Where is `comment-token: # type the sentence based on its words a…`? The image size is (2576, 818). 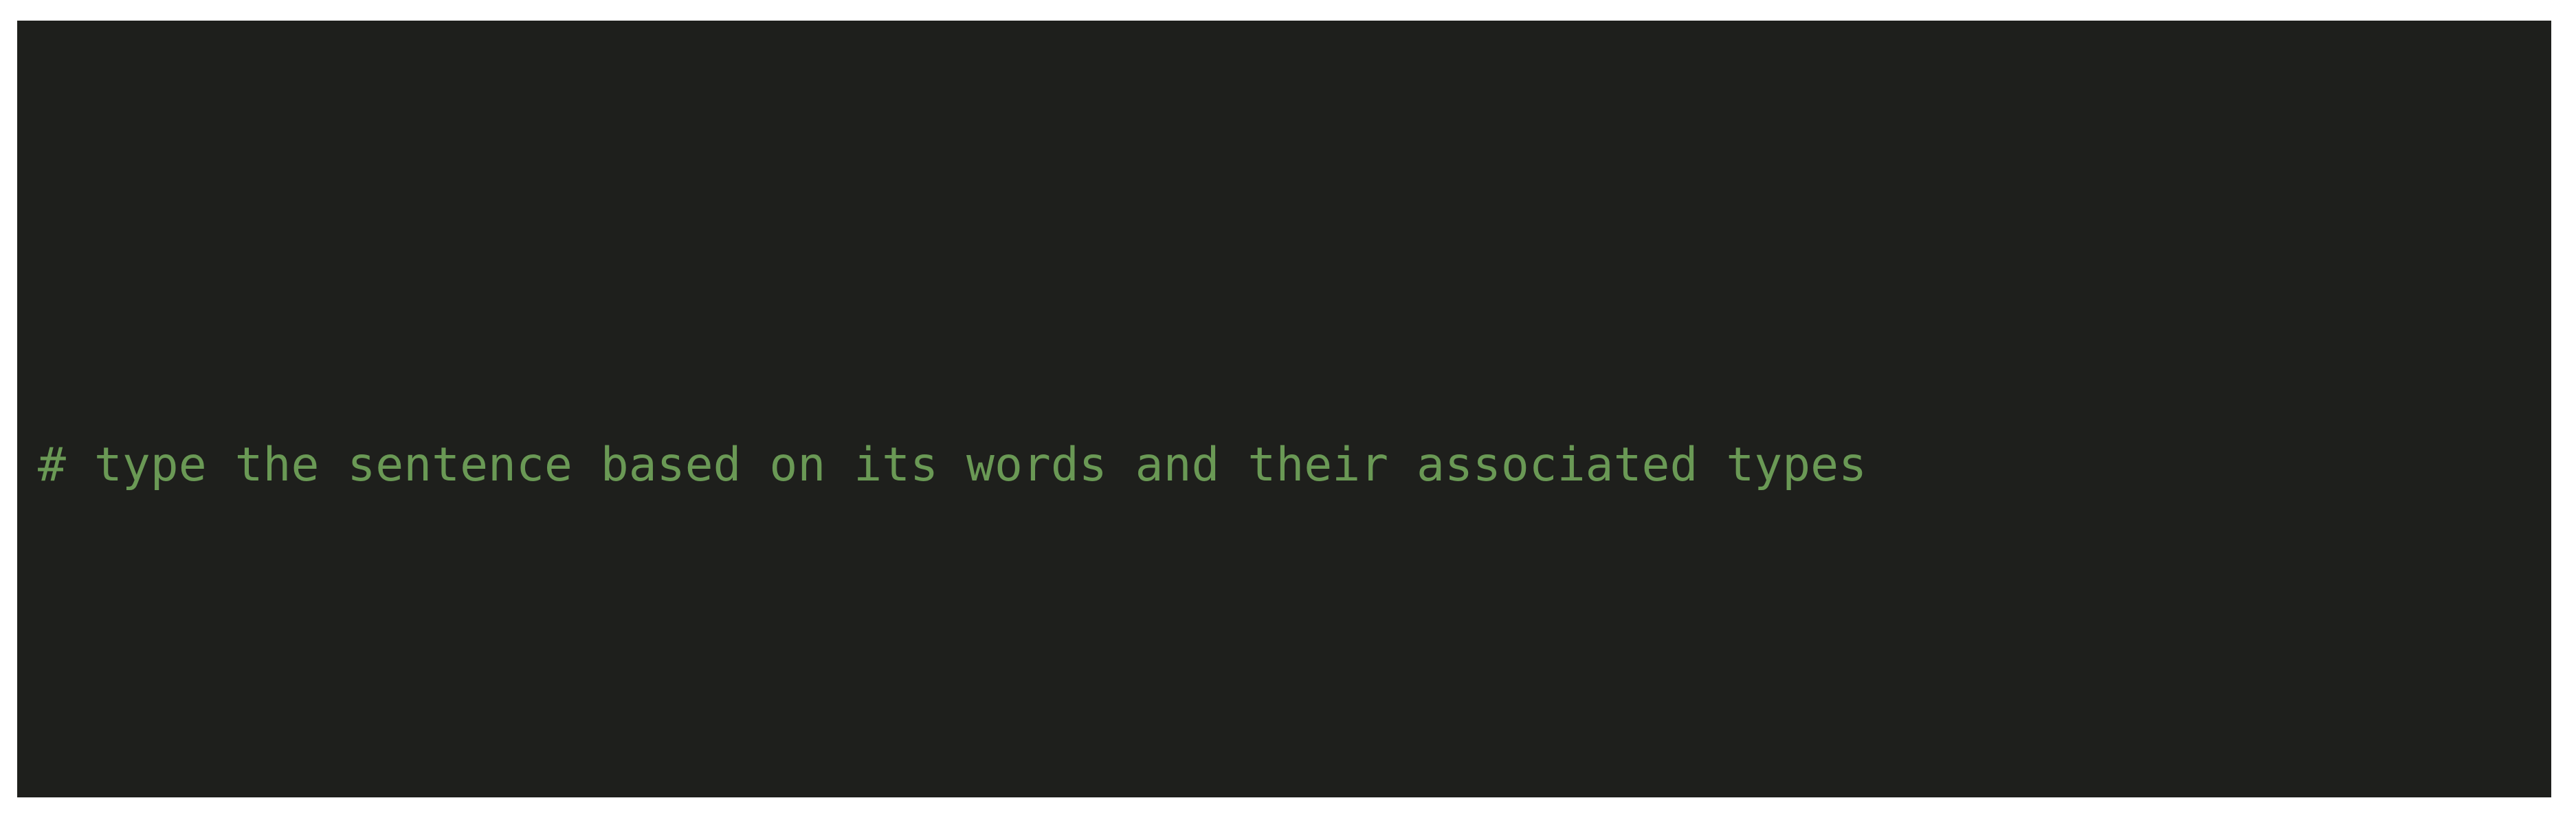
comment-token: # type the sentence based on its words a… is located at coordinates (952, 465).